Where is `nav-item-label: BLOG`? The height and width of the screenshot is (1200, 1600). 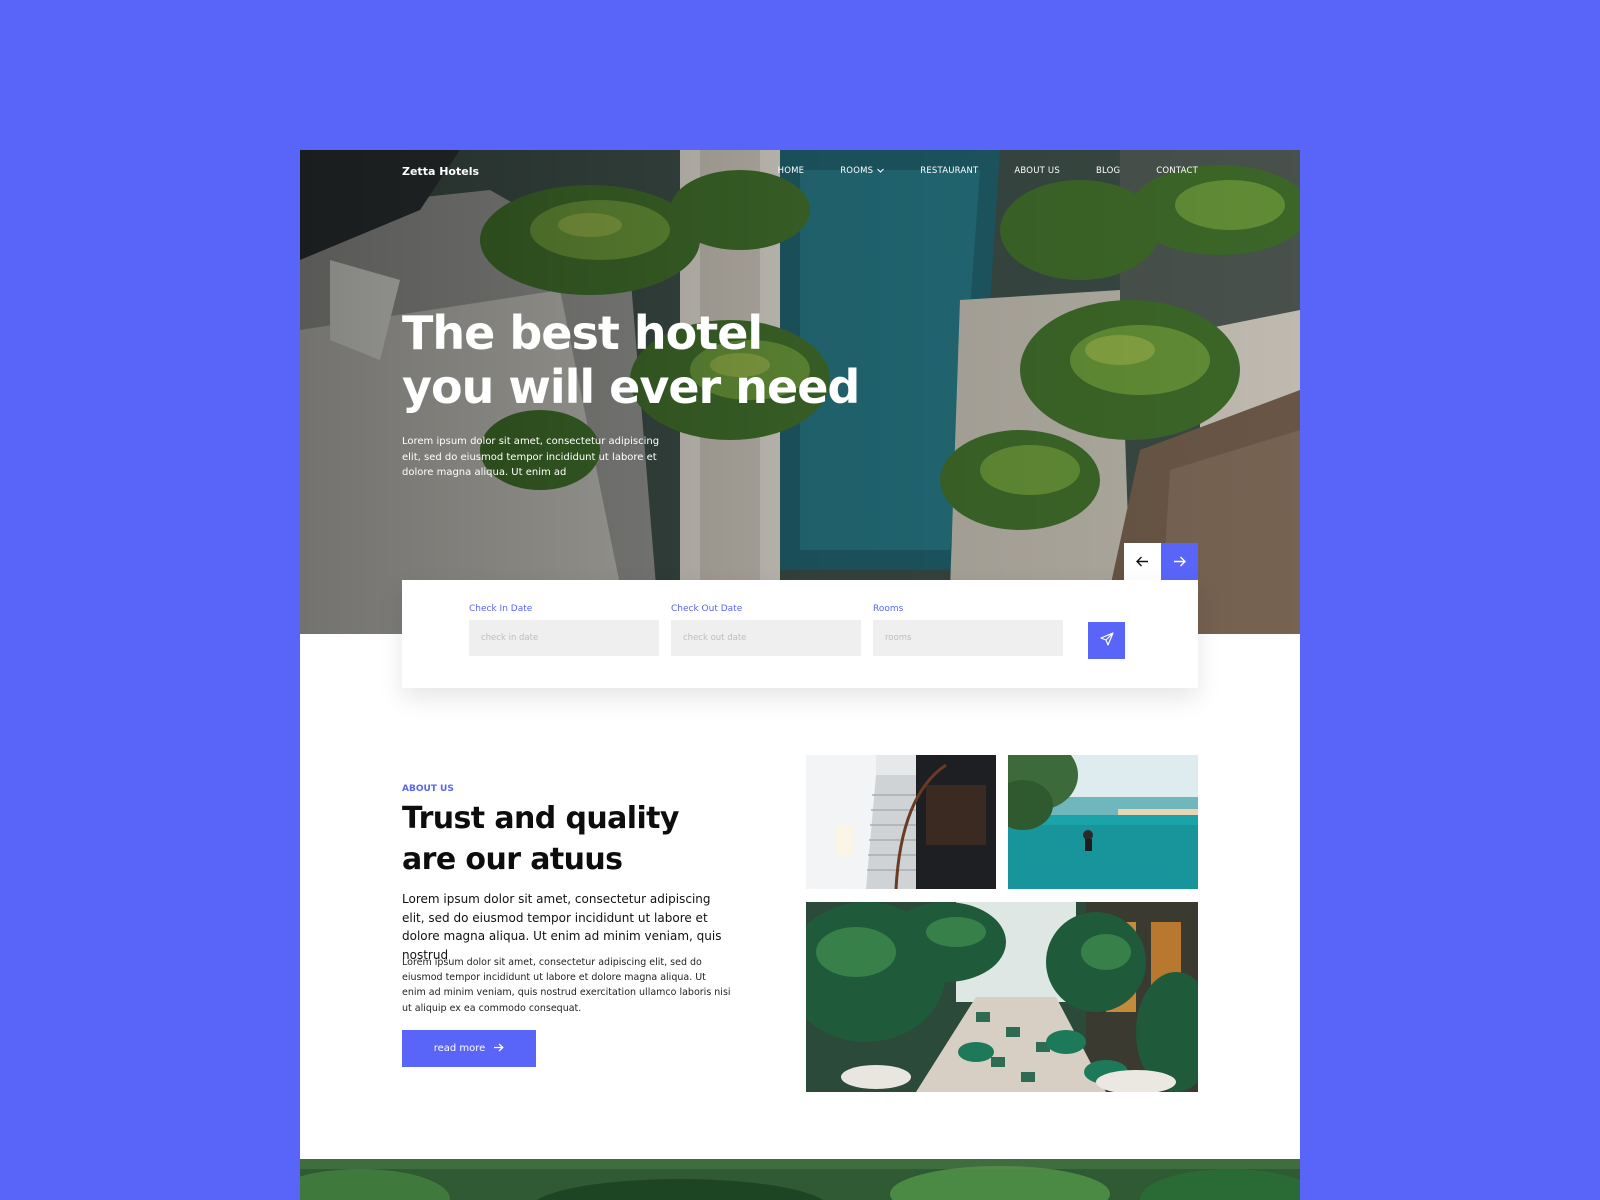 nav-item-label: BLOG is located at coordinates (1108, 171).